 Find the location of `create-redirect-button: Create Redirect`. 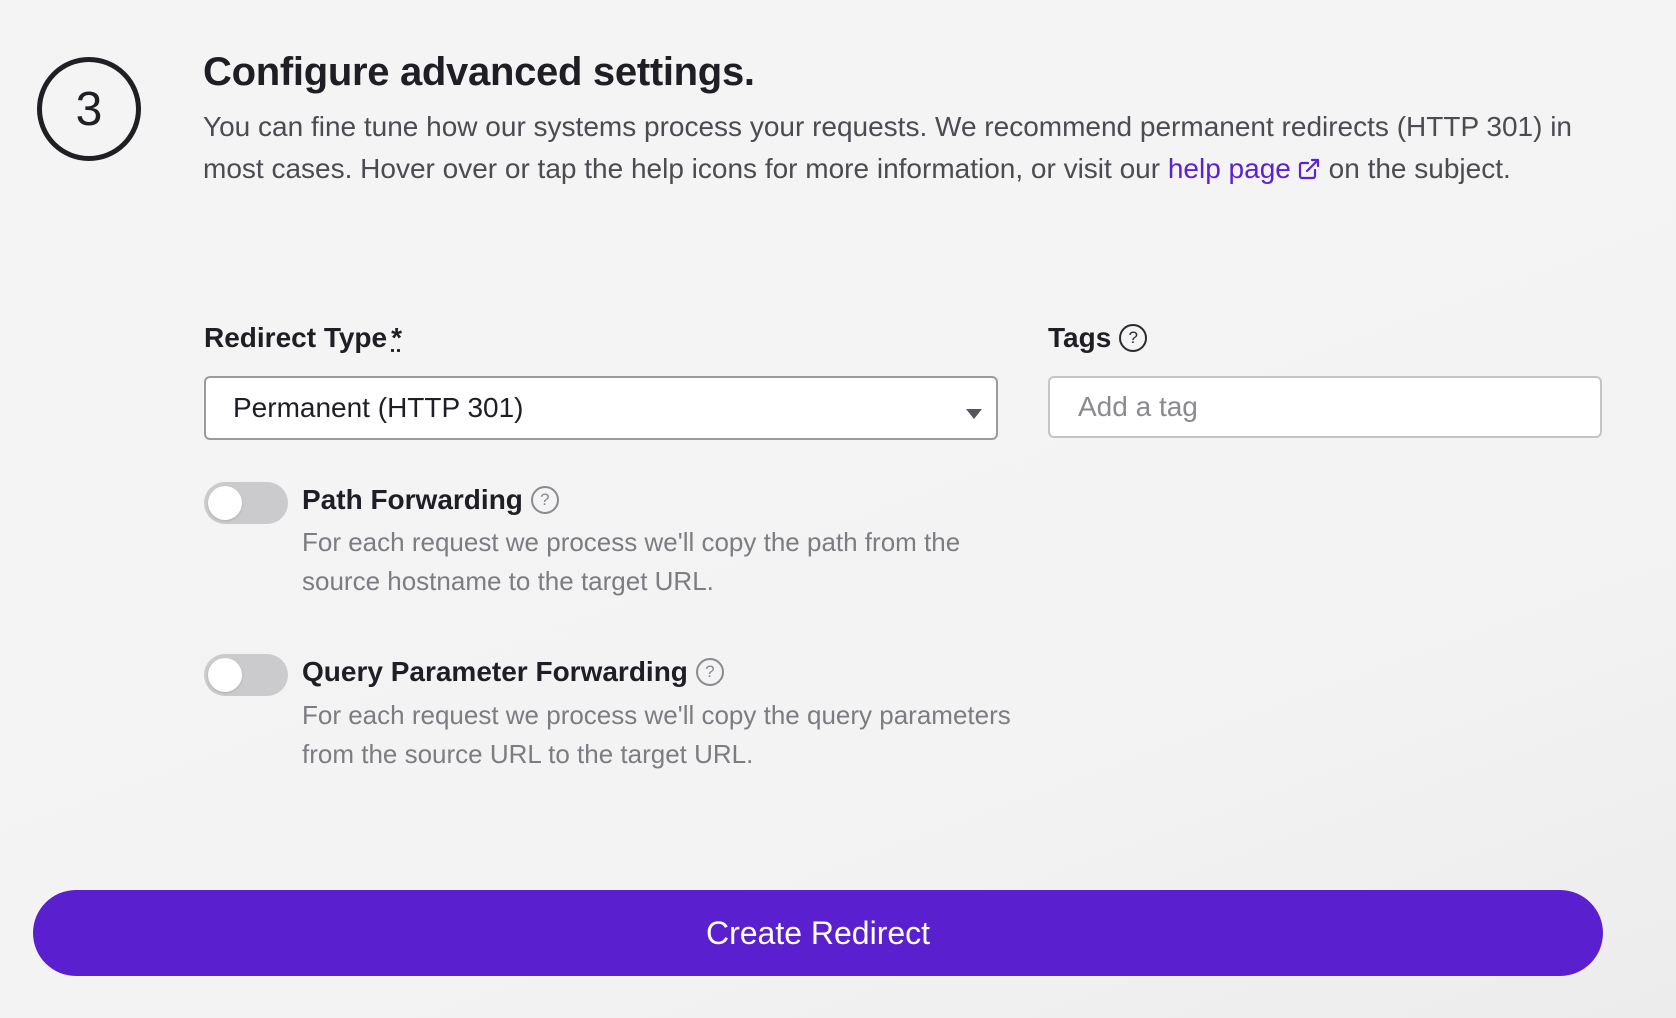

create-redirect-button: Create Redirect is located at coordinates (818, 933).